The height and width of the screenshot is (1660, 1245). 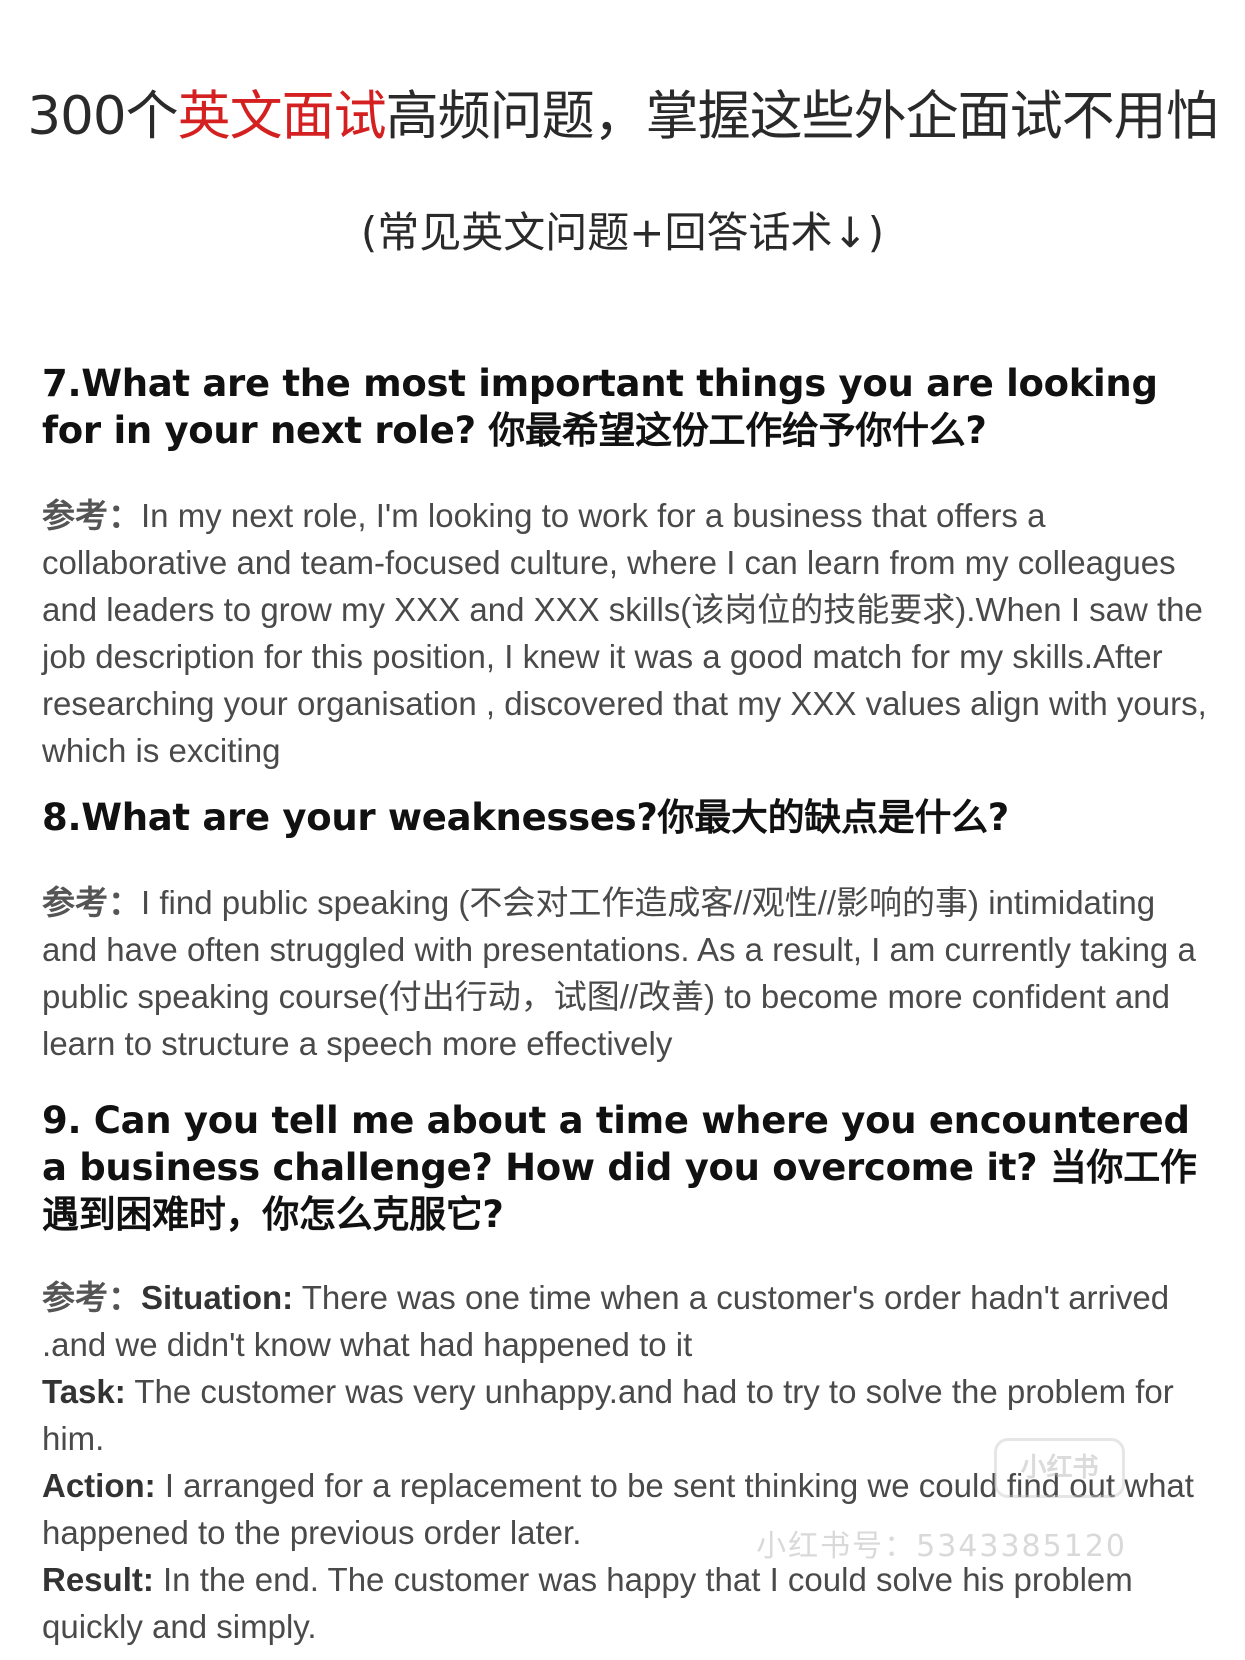 What do you see at coordinates (217, 1297) in the screenshot?
I see `situation-label: Situation:` at bounding box center [217, 1297].